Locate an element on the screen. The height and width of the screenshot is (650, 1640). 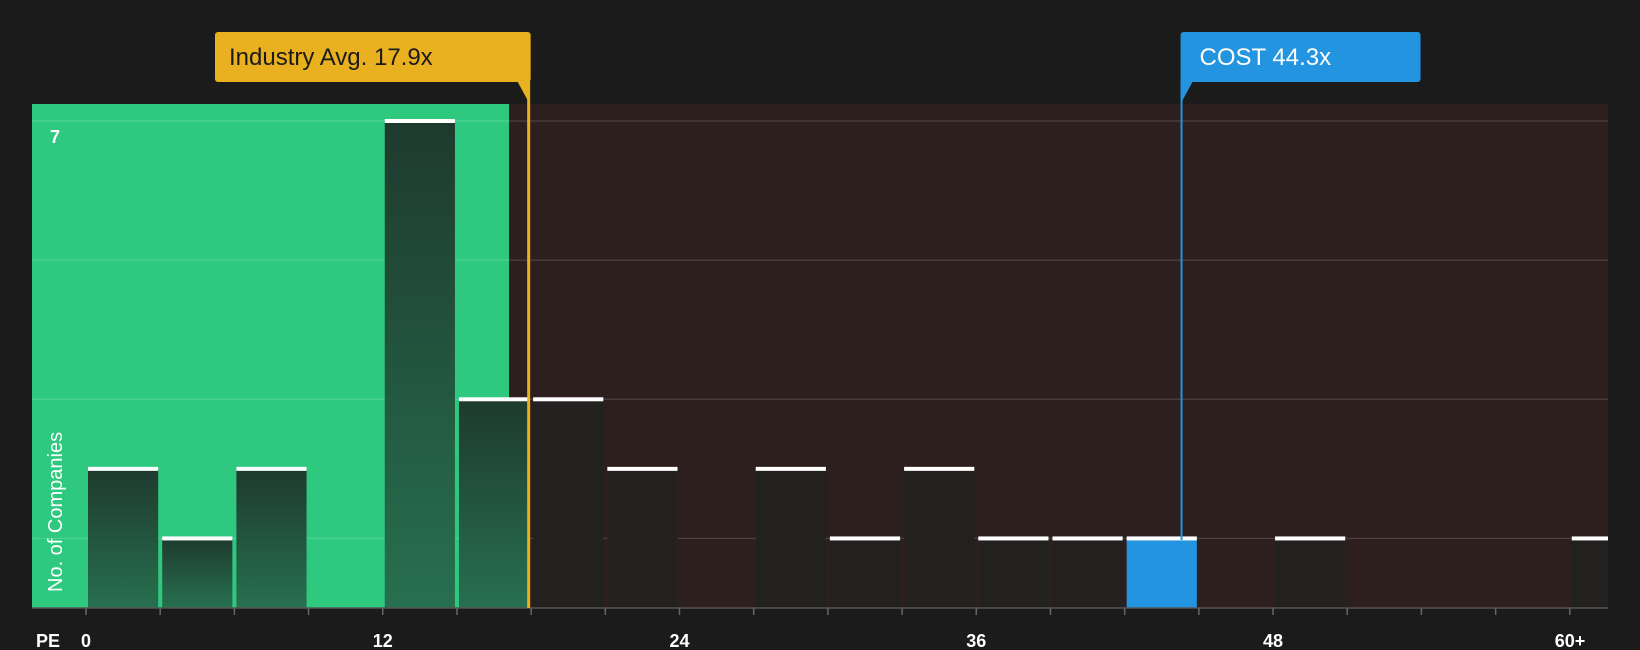
x-tick-label: 0 is located at coordinates (86, 640).